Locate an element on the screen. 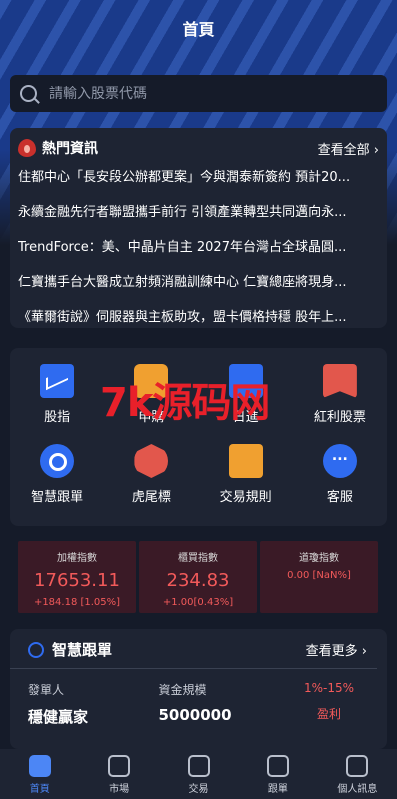  index-value: 0.00 [NaN%] is located at coordinates (319, 575).